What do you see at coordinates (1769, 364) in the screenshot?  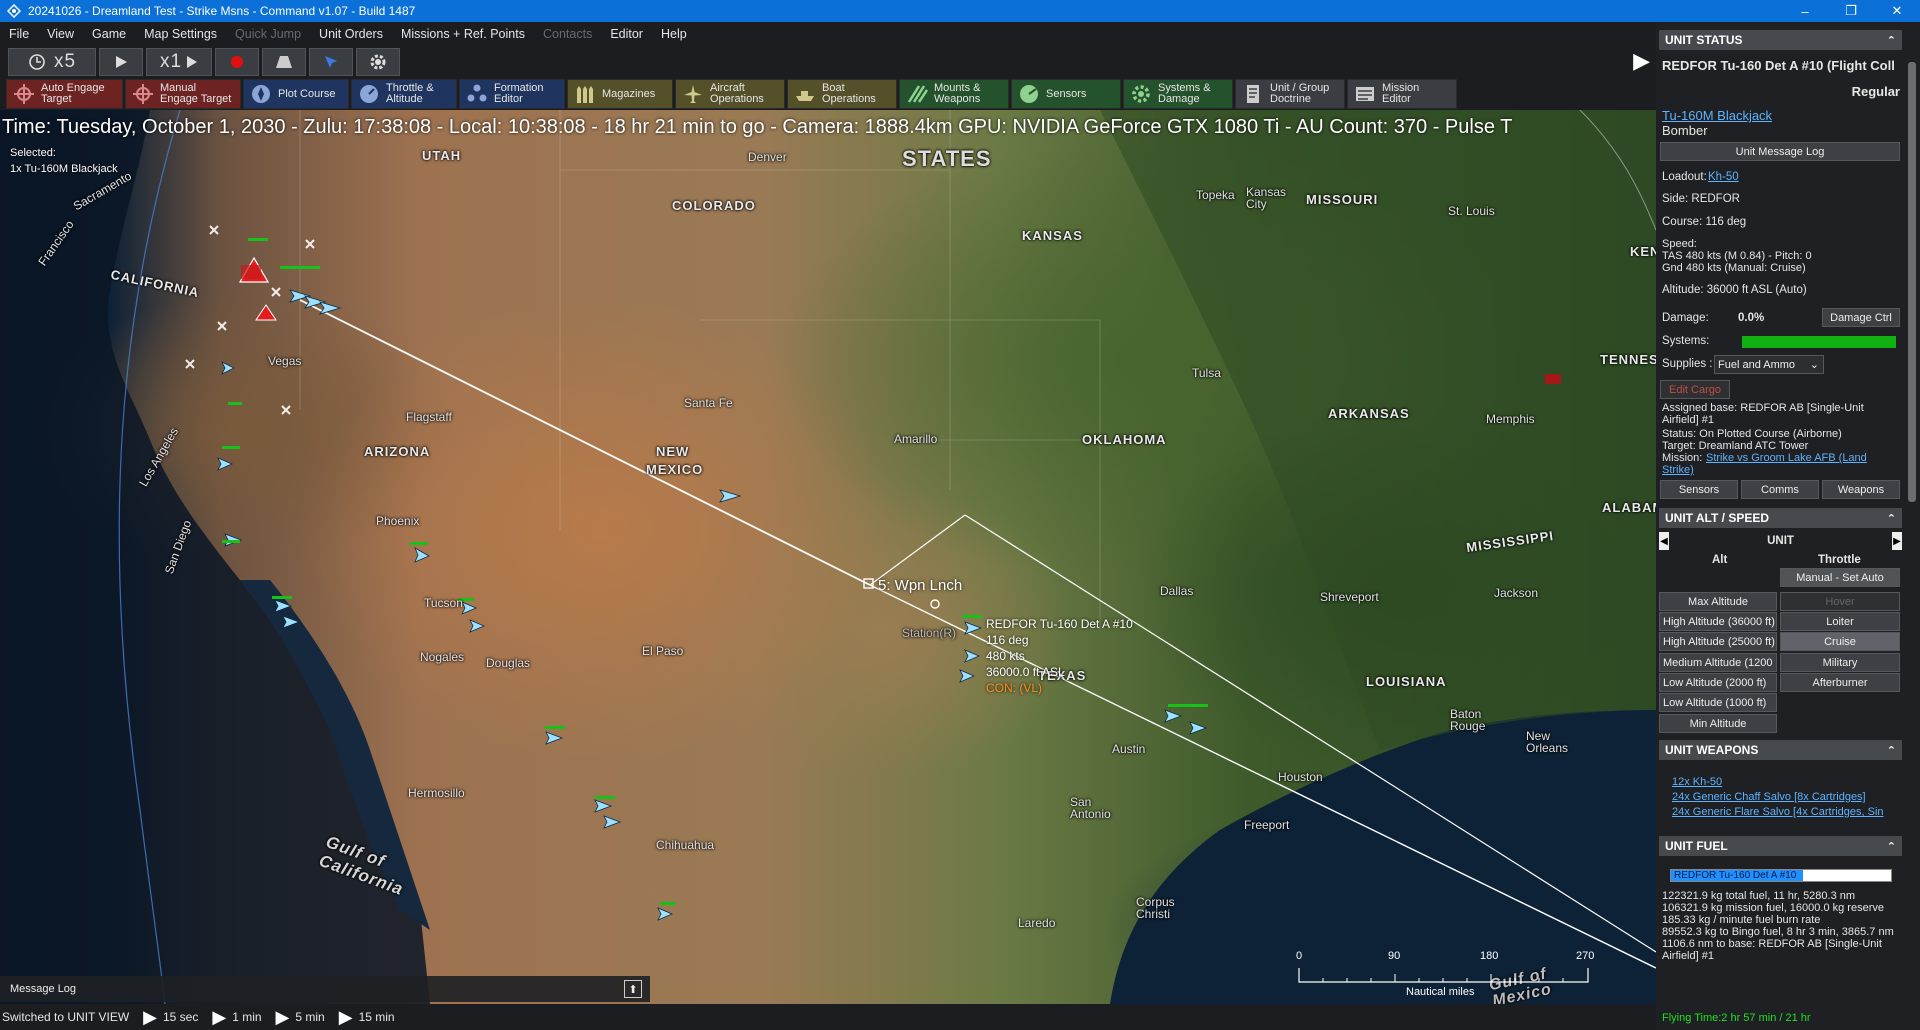 I see `supplies-dropdown: Fuel and Ammo ⌄` at bounding box center [1769, 364].